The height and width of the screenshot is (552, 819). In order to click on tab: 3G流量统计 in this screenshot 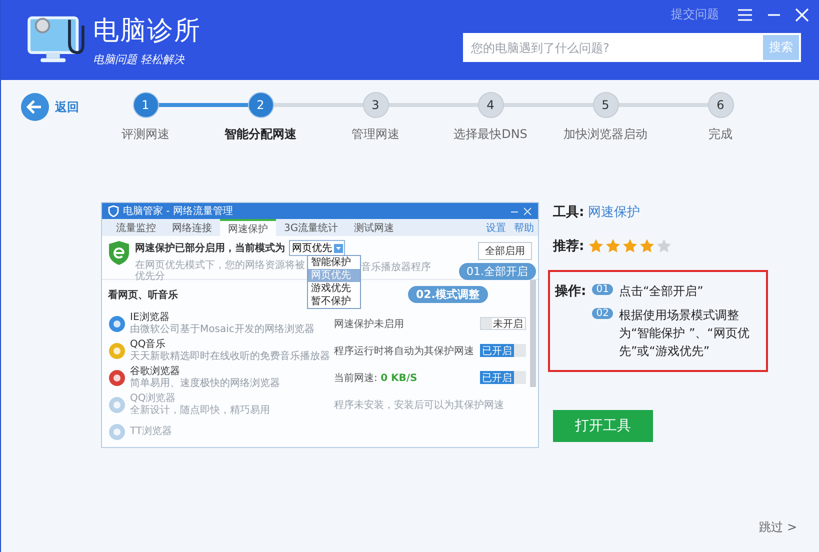, I will do `click(311, 227)`.